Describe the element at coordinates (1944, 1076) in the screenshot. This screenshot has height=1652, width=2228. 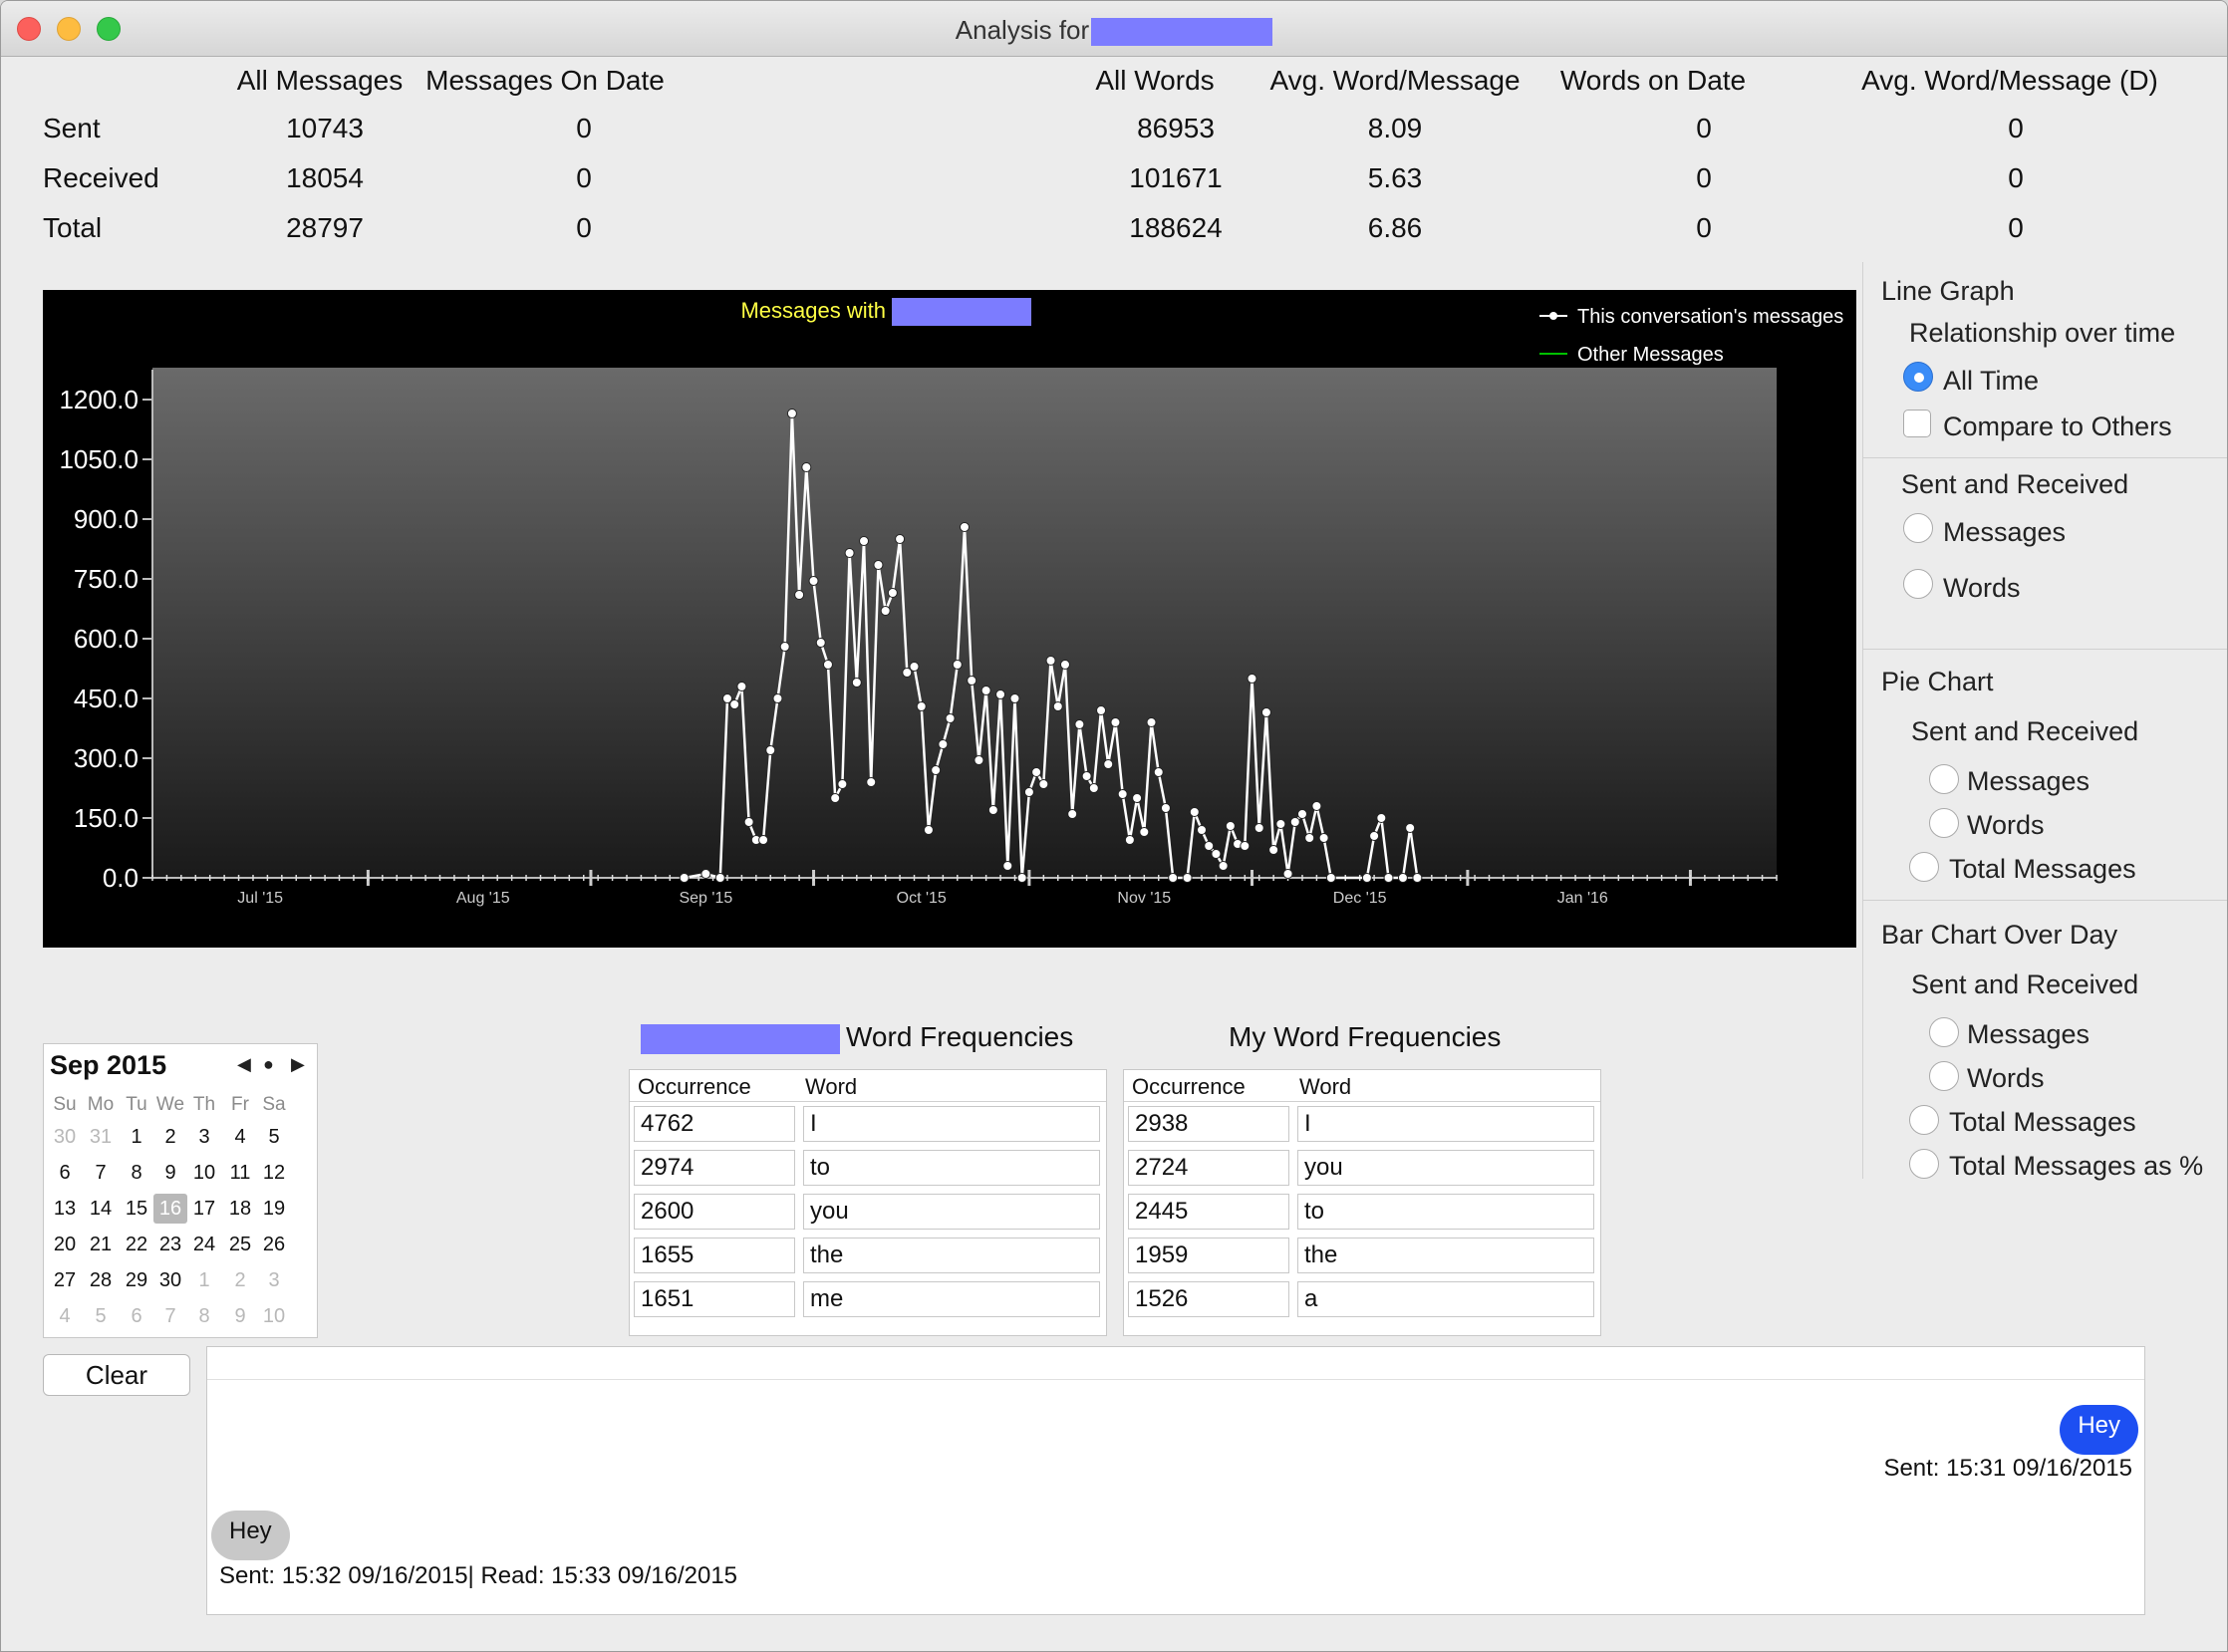
I see `bar-words-radio` at that location.